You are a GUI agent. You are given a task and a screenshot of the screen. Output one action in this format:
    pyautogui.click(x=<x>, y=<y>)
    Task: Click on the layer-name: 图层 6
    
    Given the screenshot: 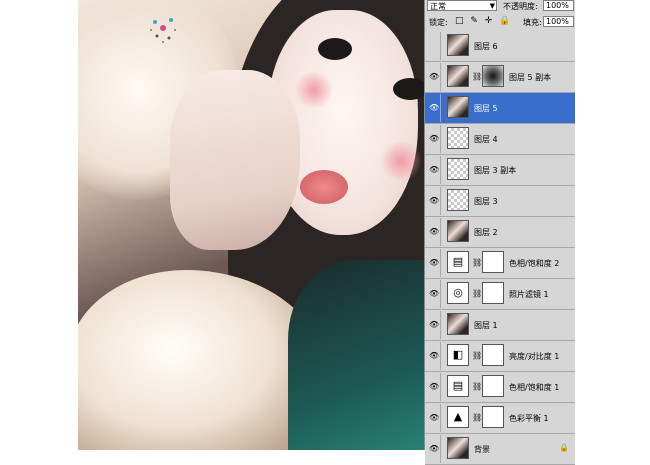 What is the action you would take?
    pyautogui.click(x=486, y=46)
    